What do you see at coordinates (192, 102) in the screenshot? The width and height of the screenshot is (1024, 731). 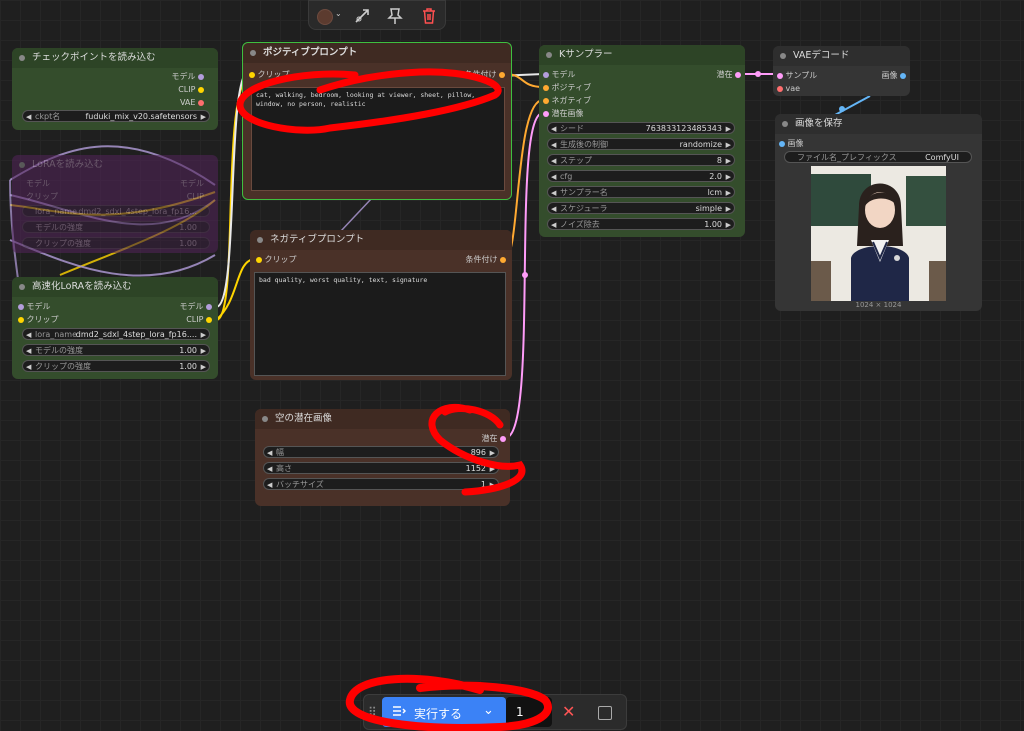 I see `output-vae: VAE` at bounding box center [192, 102].